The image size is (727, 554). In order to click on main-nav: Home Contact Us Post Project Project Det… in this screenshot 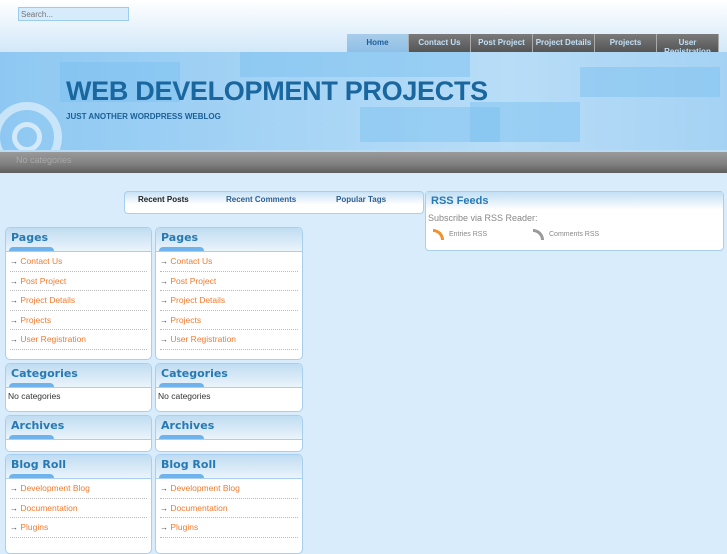, I will do `click(533, 43)`.